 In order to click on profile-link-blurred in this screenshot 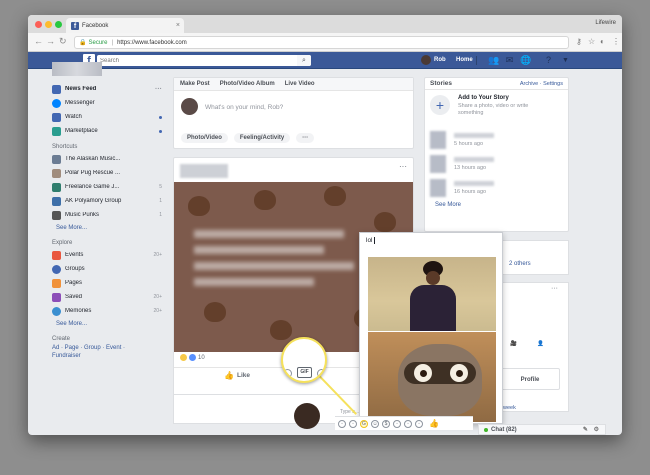, I will do `click(77, 69)`.